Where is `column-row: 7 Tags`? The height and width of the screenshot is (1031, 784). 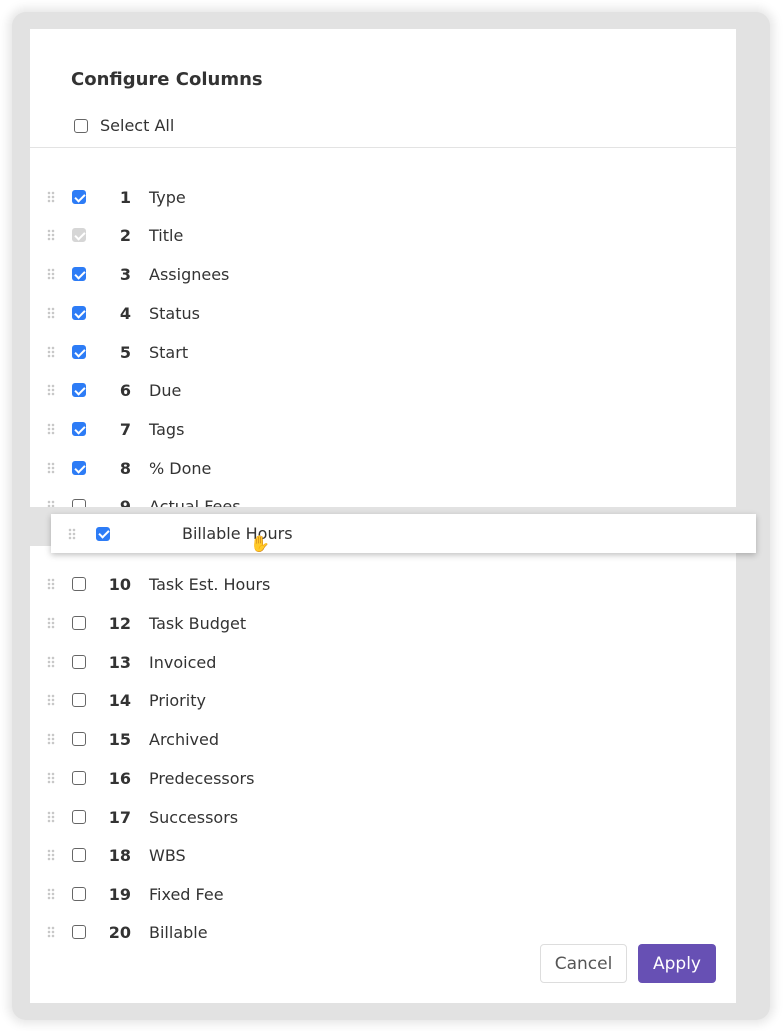 column-row: 7 Tags is located at coordinates (383, 429).